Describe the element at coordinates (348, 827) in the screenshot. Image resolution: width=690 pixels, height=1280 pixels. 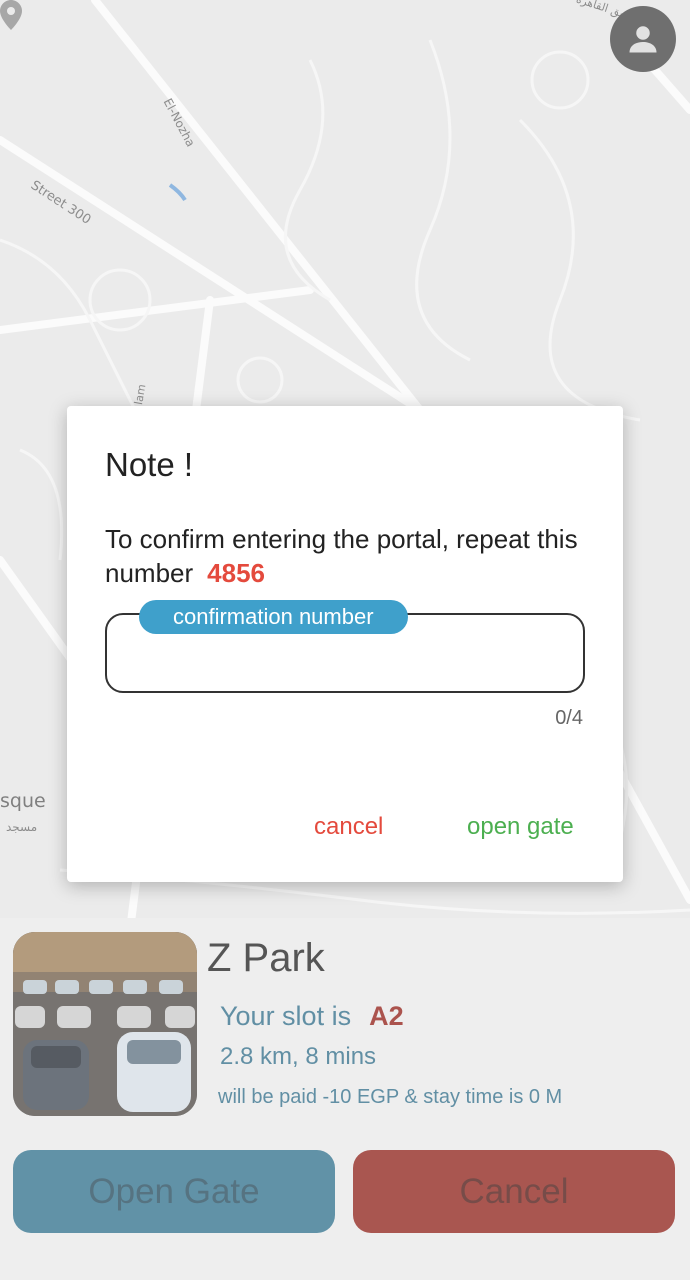
I see `dialog-cancel-button: cancel` at that location.